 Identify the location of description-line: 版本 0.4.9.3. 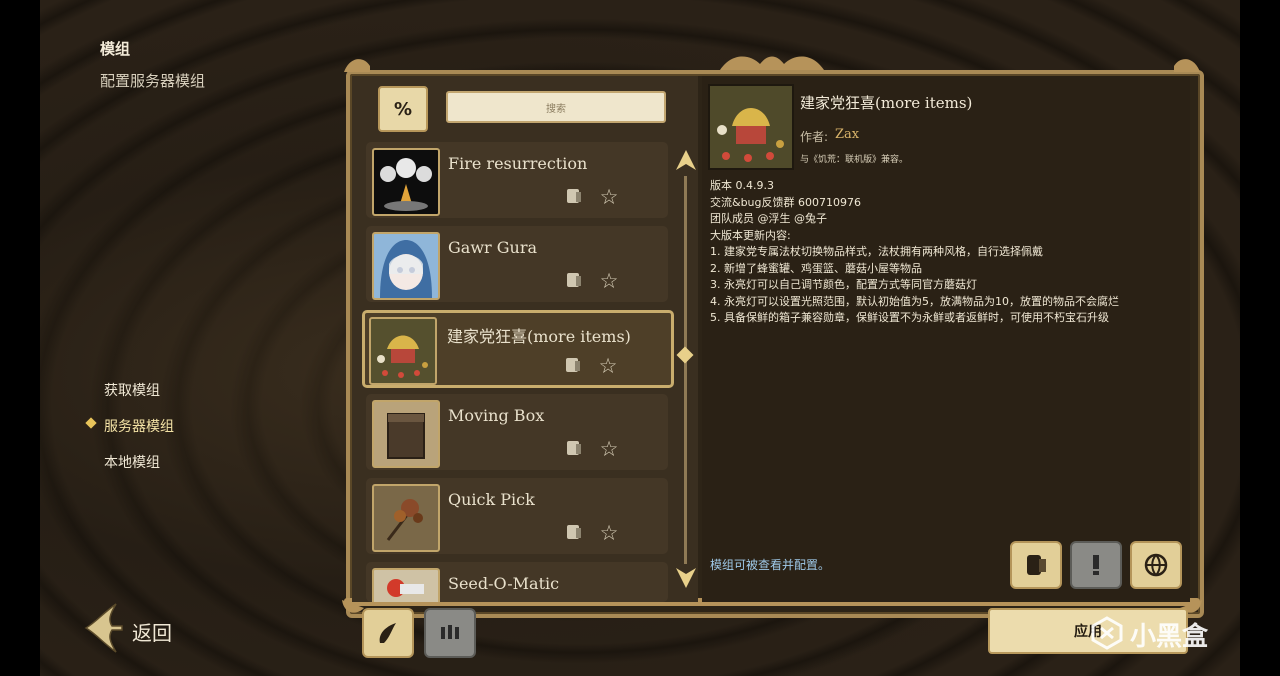
(742, 185).